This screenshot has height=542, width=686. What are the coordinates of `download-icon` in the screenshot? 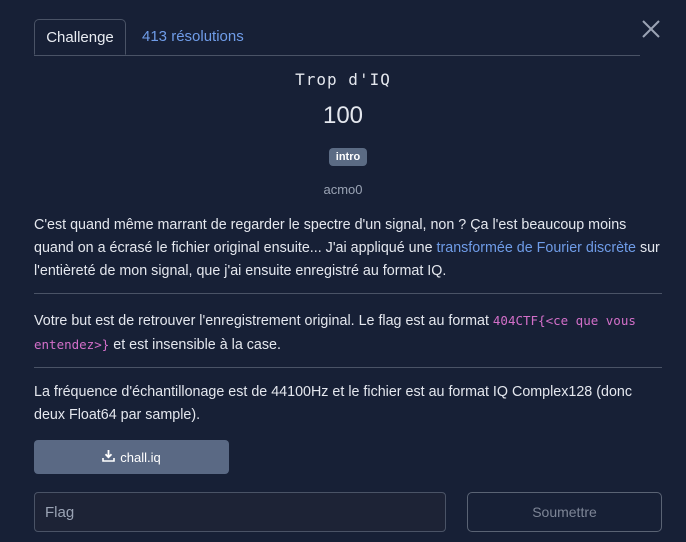 It's located at (109, 457).